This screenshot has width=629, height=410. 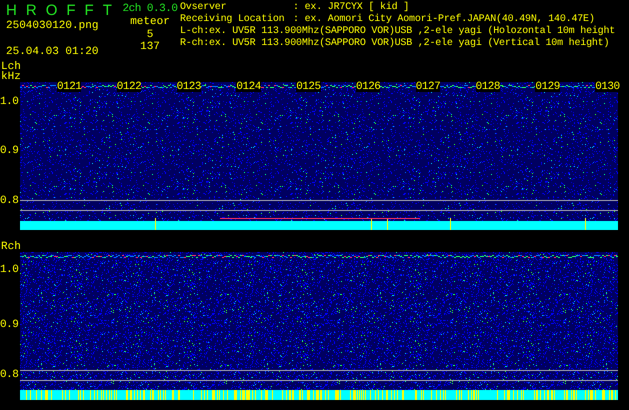 What do you see at coordinates (69, 87) in the screenshot?
I see `time-label: 0121` at bounding box center [69, 87].